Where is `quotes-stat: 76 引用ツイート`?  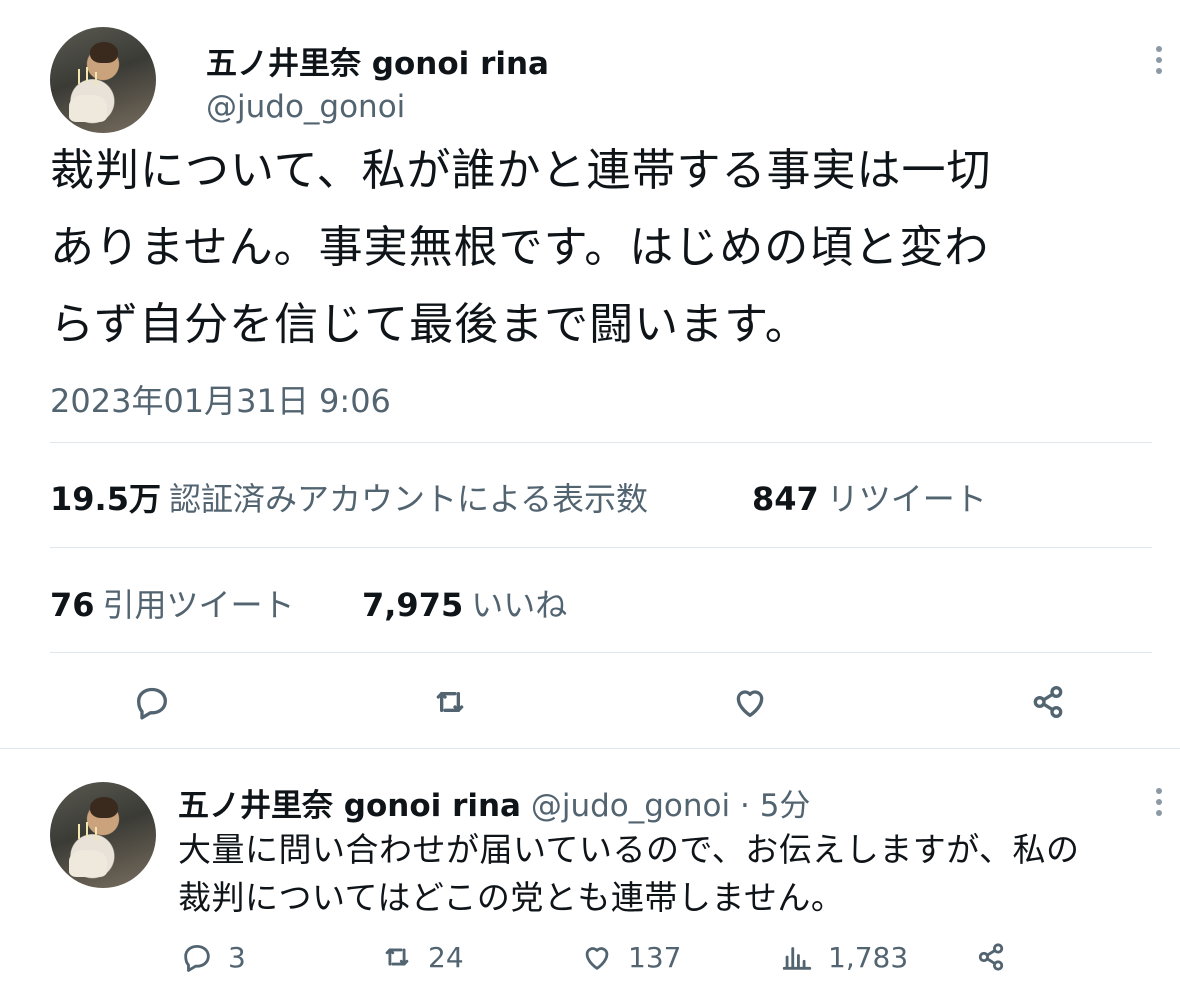
quotes-stat: 76 引用ツイート is located at coordinates (172, 603).